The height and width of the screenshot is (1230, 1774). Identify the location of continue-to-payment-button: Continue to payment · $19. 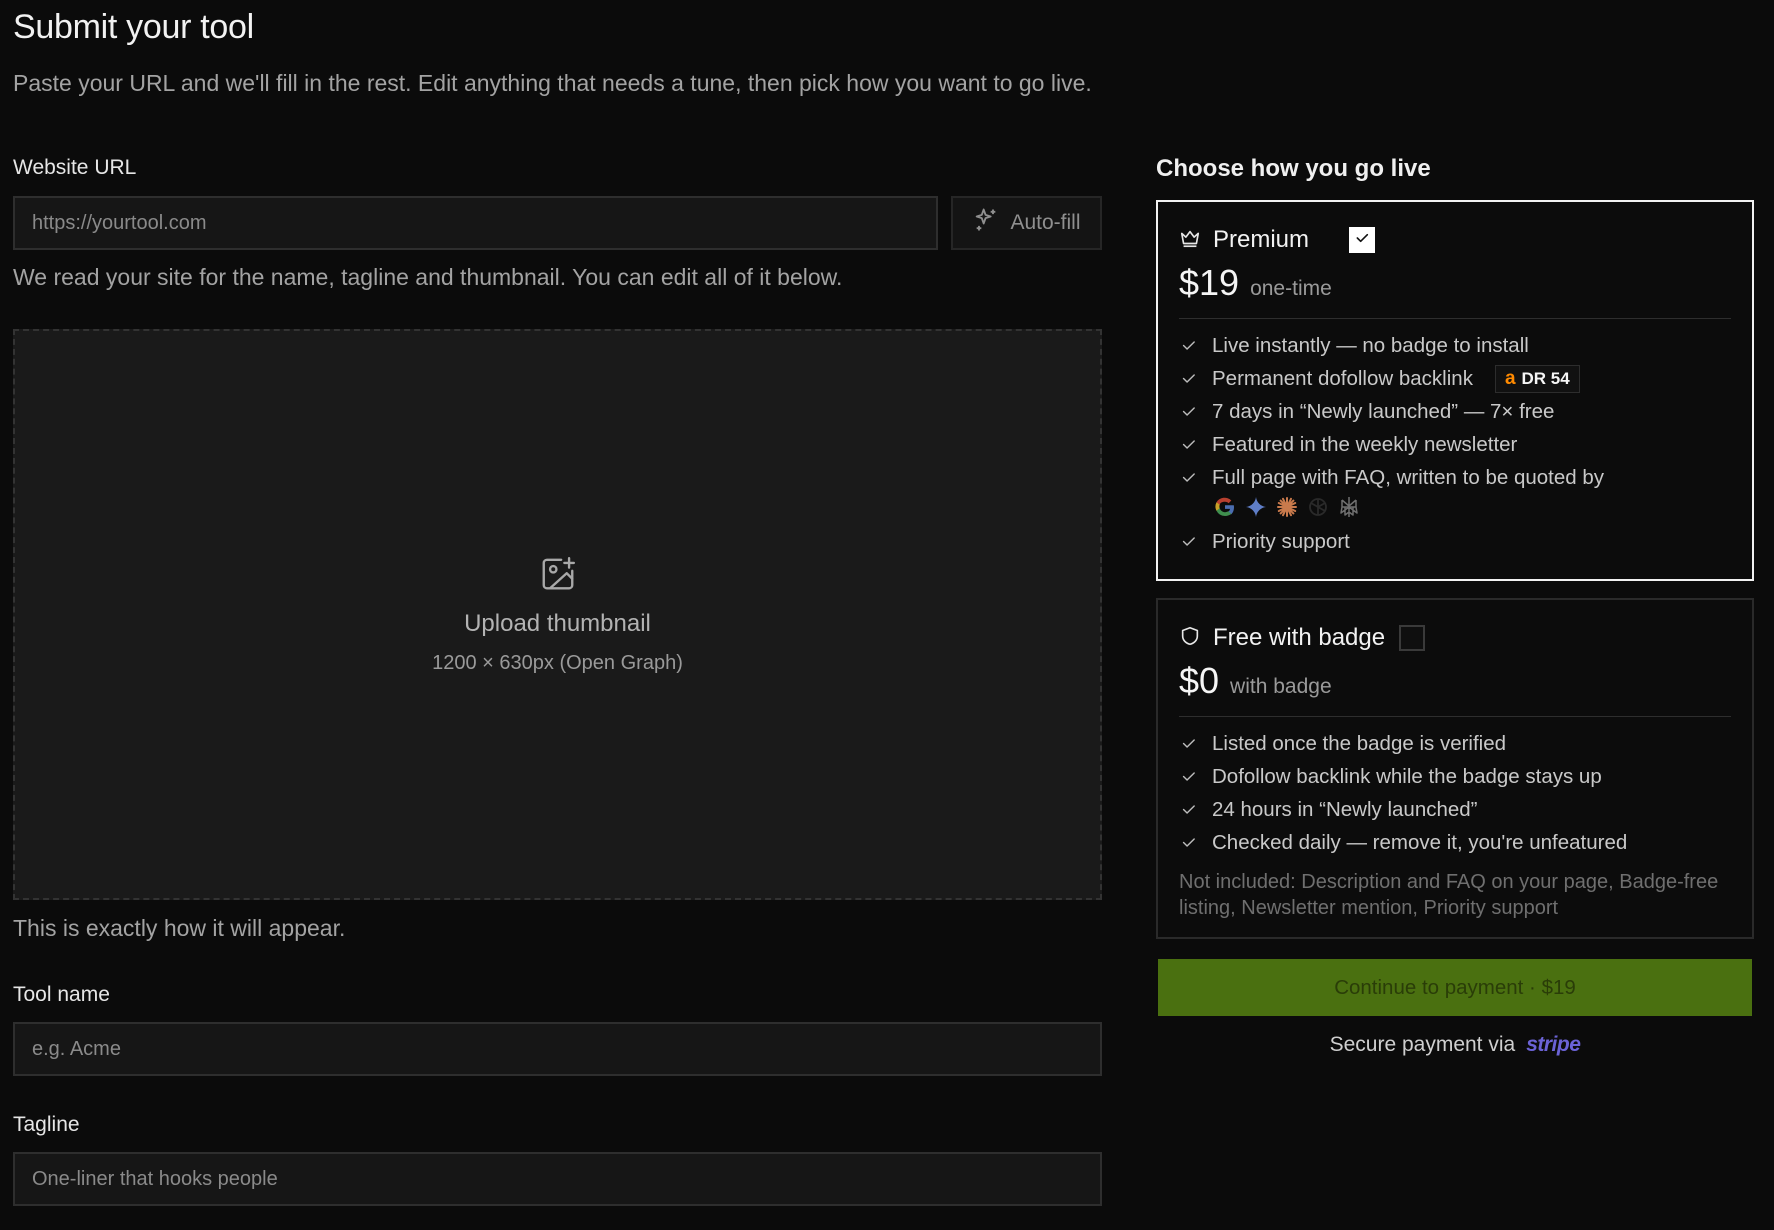
(1455, 987).